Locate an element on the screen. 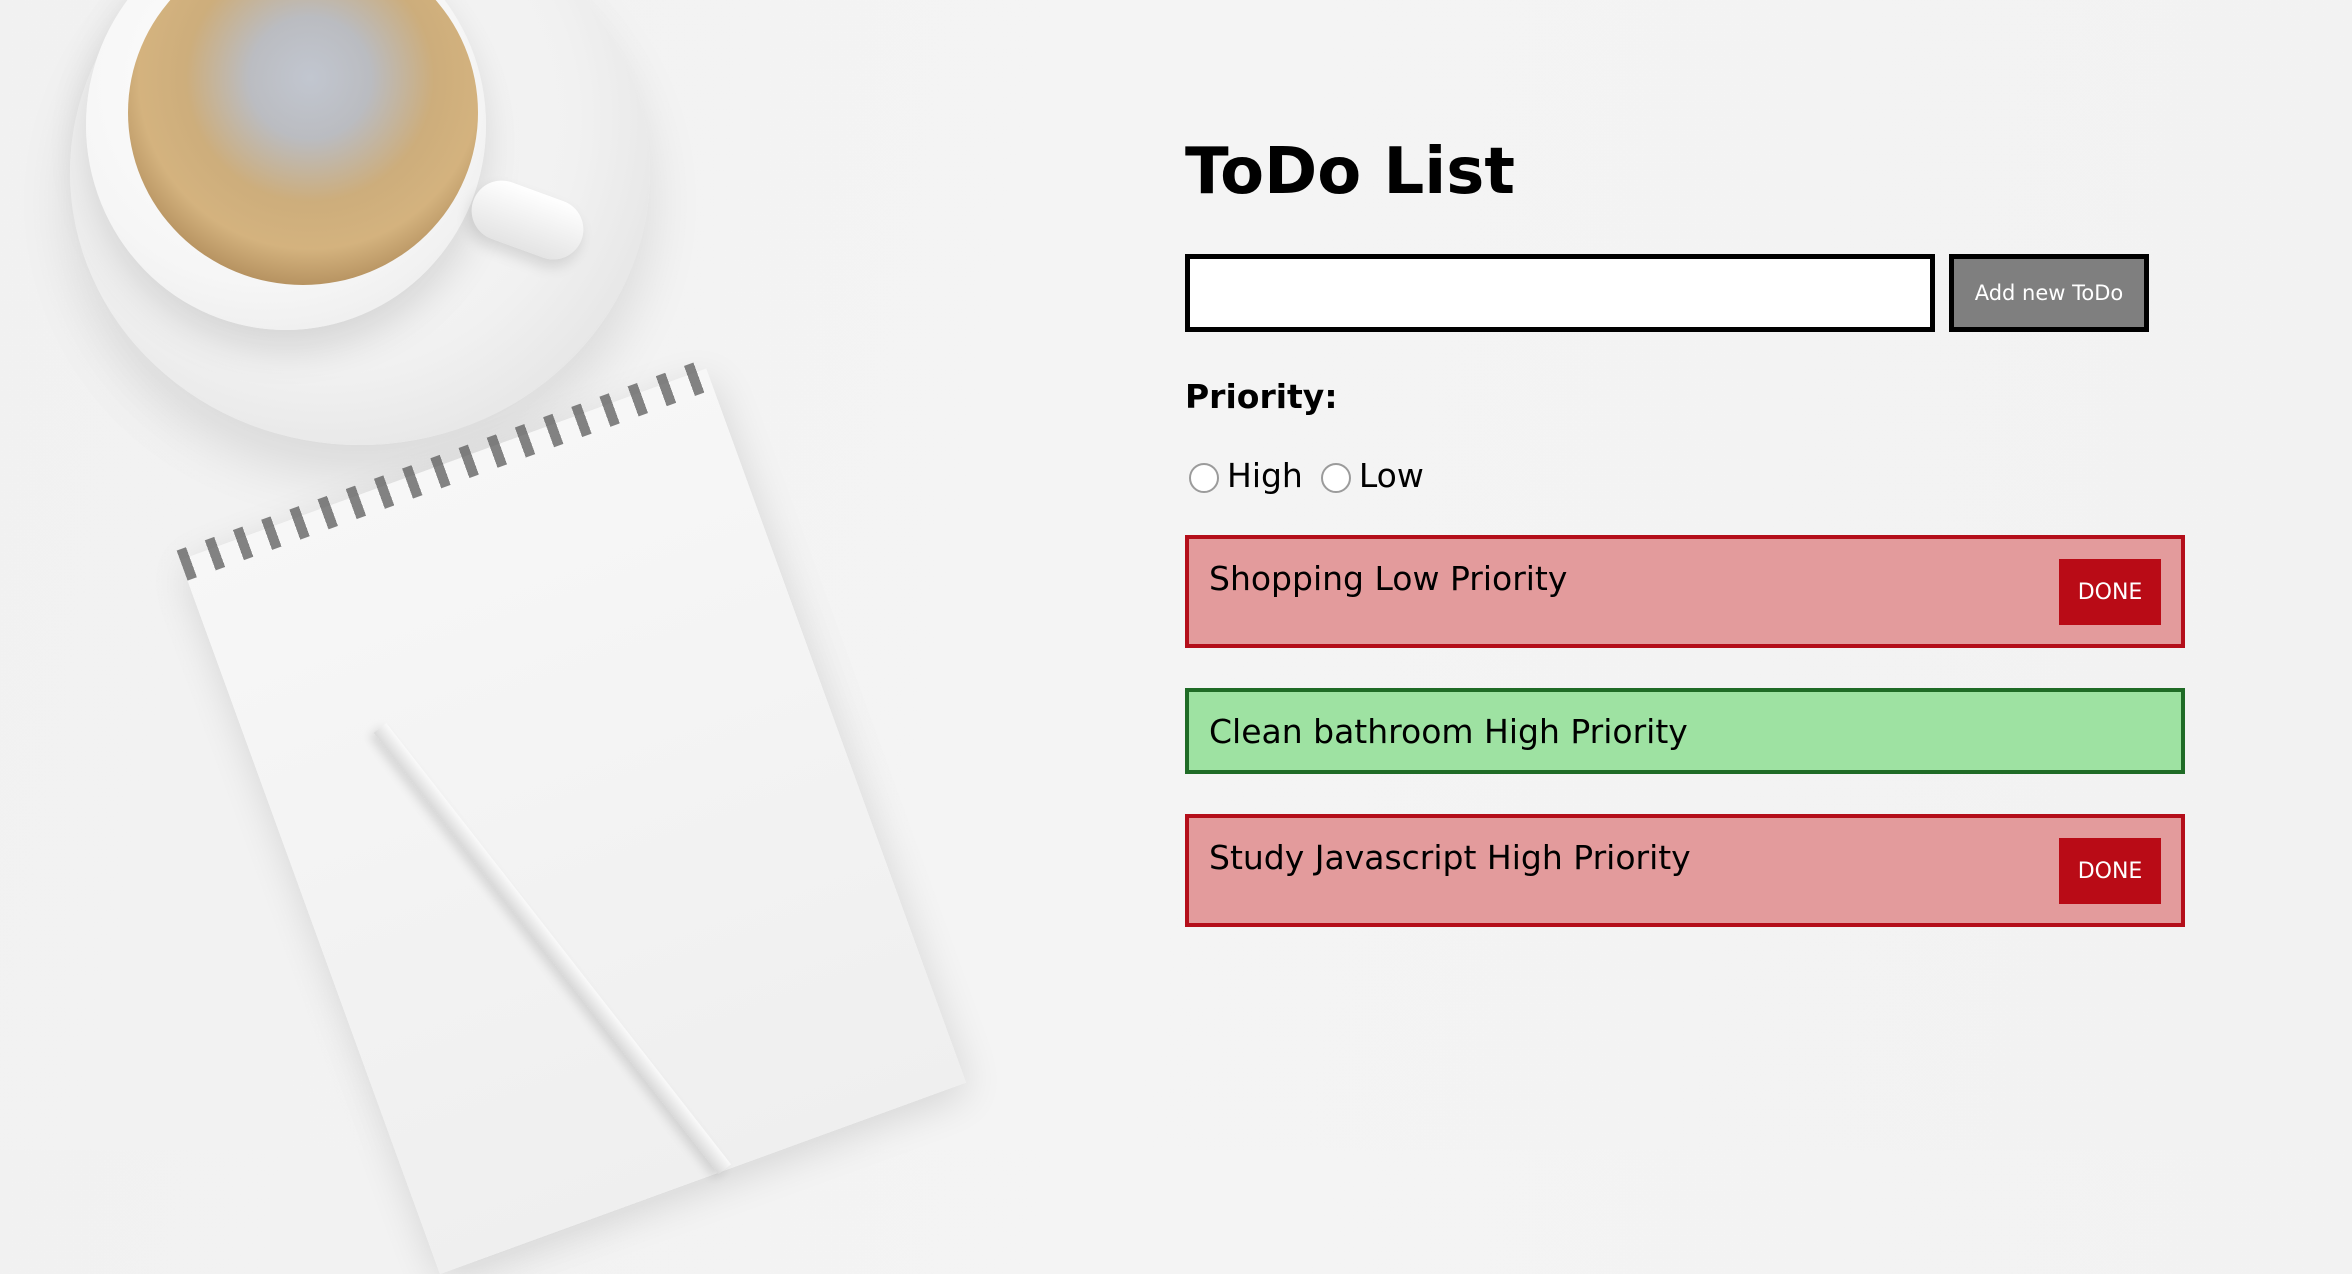 This screenshot has width=2352, height=1274. notepad-spiral is located at coordinates (445, 470).